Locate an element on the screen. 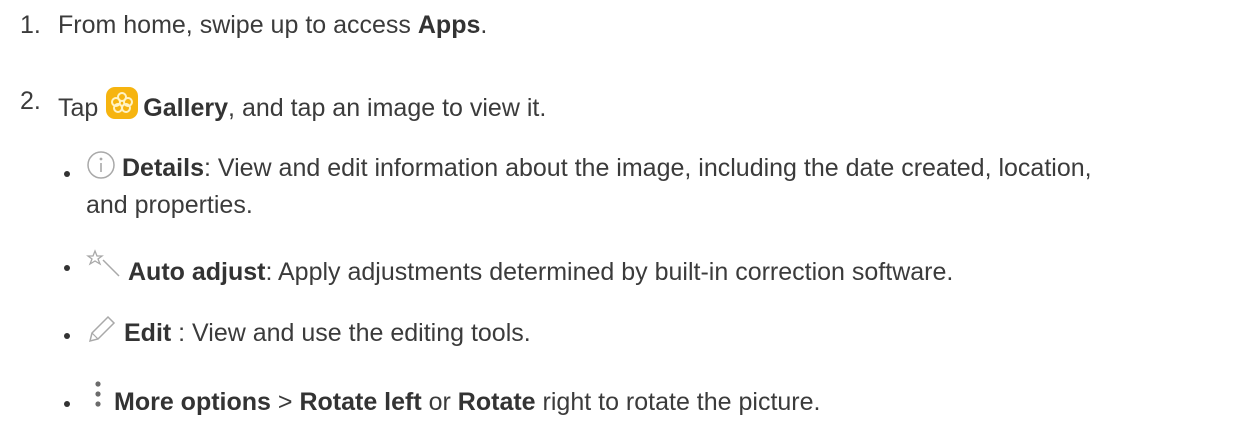 The width and height of the screenshot is (1245, 438). details-desc-continued: and properties. is located at coordinates (169, 205).